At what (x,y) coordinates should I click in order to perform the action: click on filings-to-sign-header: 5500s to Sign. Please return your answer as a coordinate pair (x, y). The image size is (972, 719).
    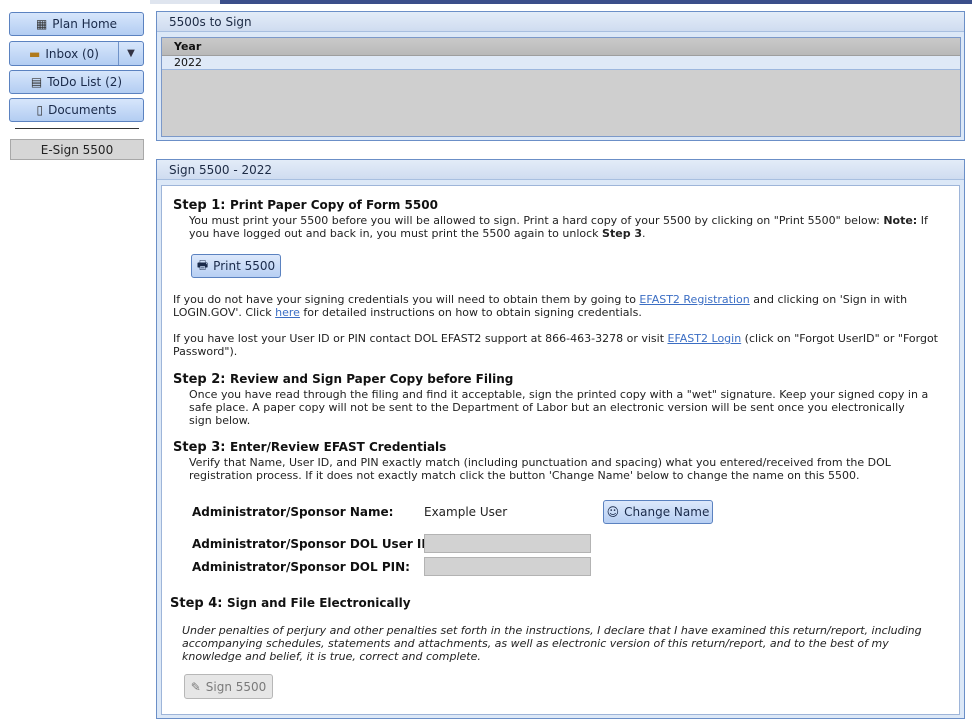
    Looking at the image, I should click on (560, 22).